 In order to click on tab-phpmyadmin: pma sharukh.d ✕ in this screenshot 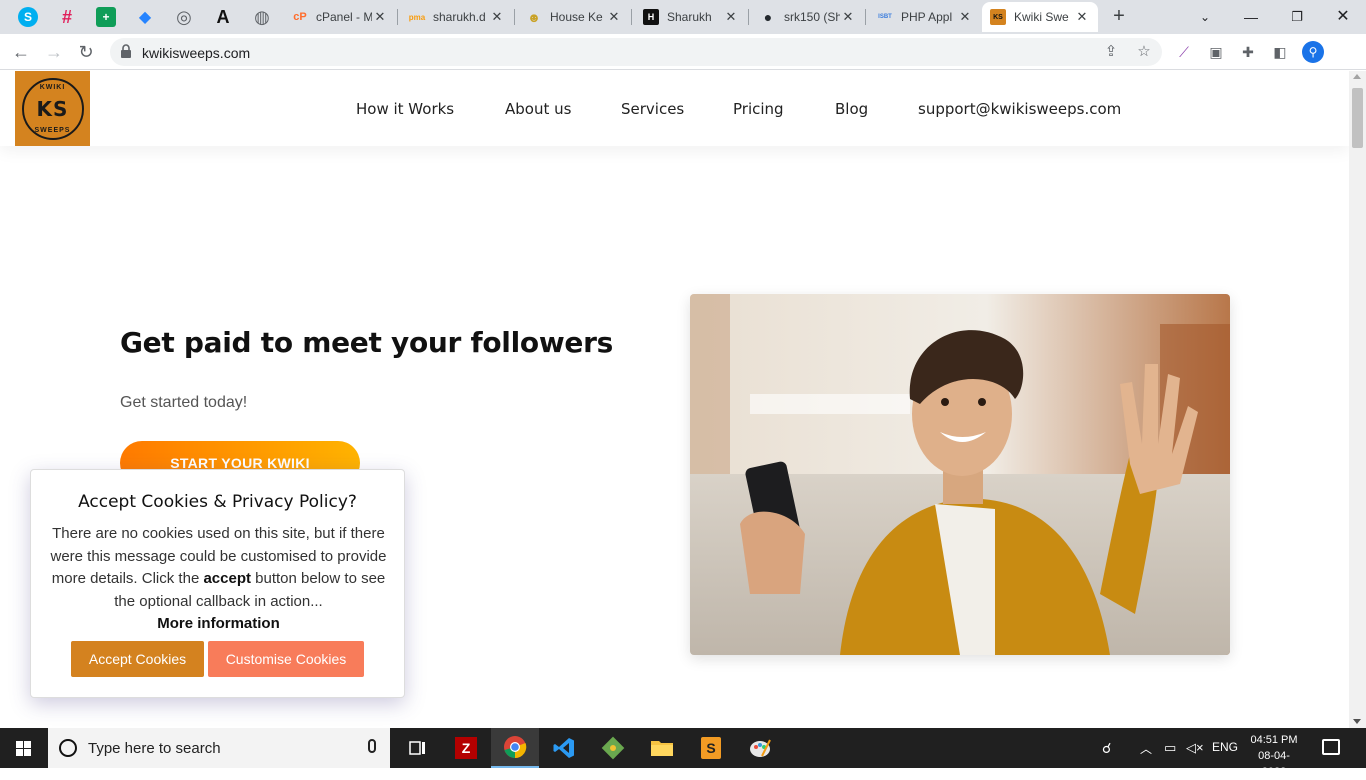, I will do `click(457, 17)`.